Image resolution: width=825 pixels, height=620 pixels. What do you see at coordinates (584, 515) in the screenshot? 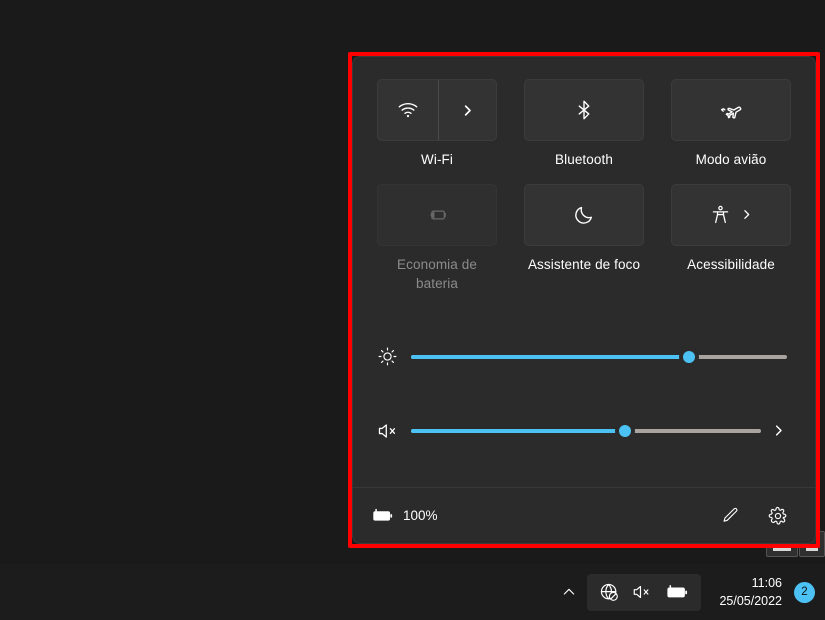
I see `quick-settings-footer: 100%` at bounding box center [584, 515].